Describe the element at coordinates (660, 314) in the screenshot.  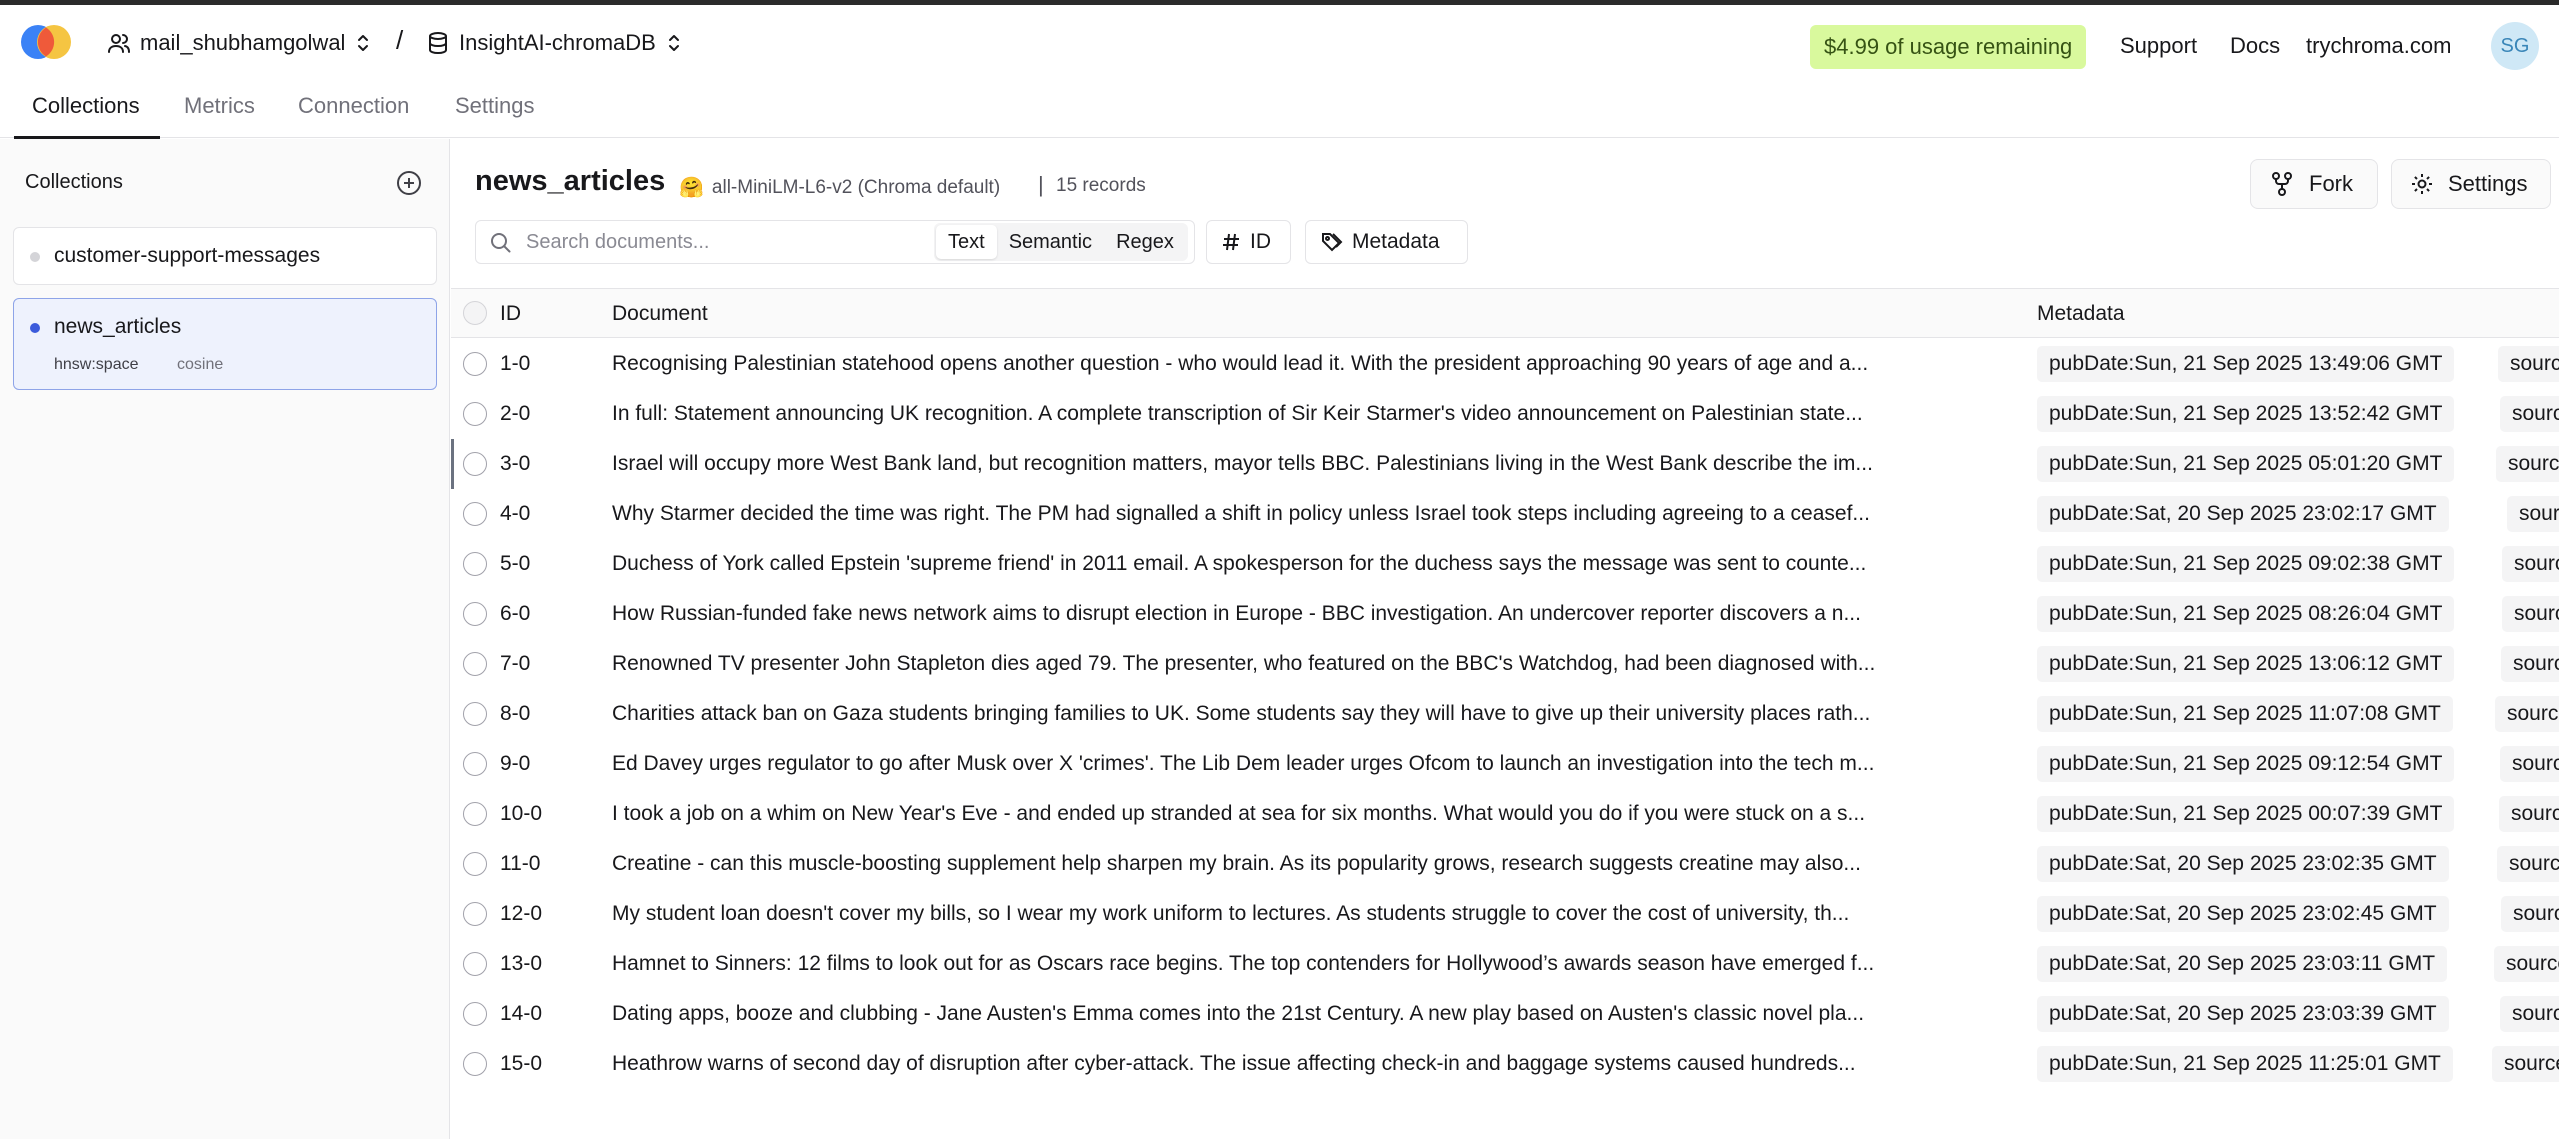
I see `column-header-document: Document` at that location.